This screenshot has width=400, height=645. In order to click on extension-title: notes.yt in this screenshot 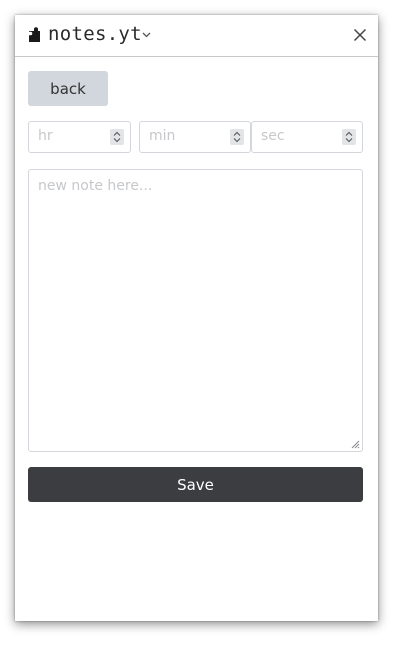, I will do `click(95, 34)`.